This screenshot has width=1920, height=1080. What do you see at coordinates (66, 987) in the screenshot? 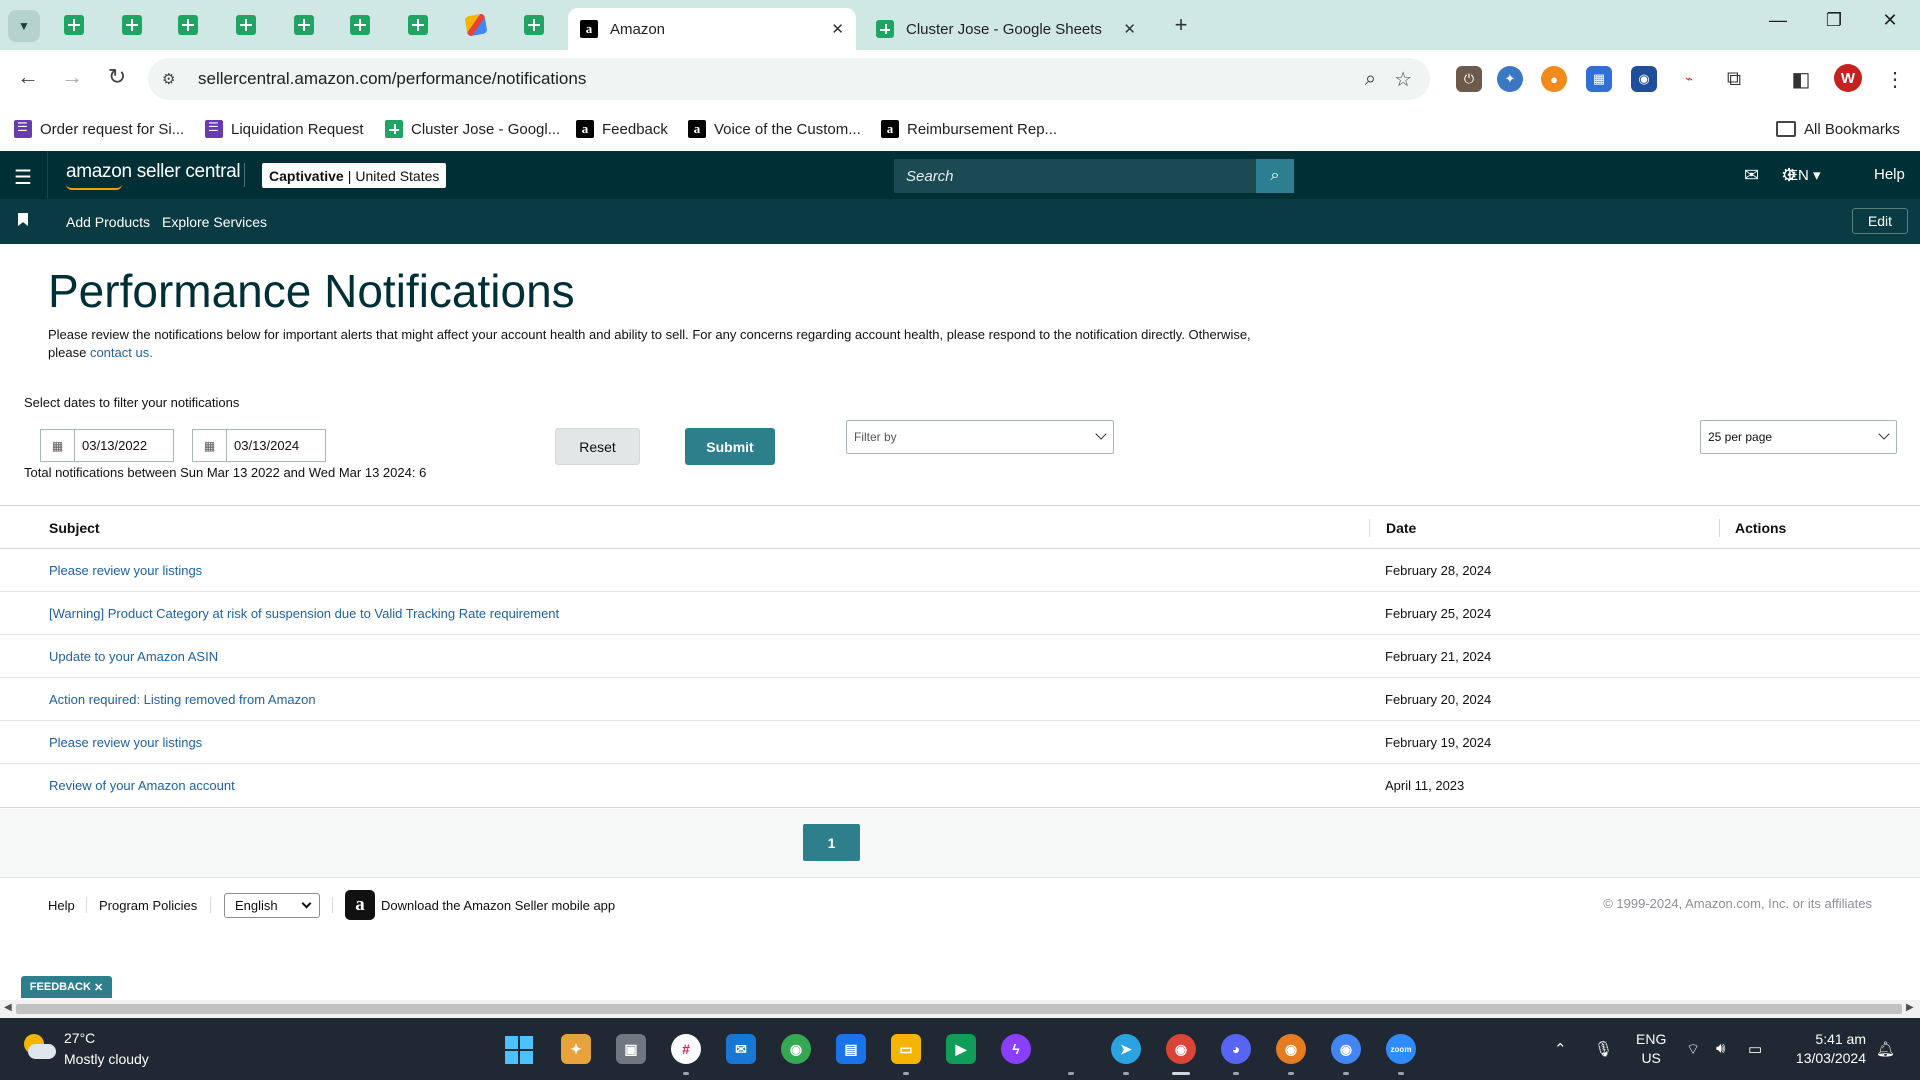
I see `feedback-tab: FEEDBACK ✕` at bounding box center [66, 987].